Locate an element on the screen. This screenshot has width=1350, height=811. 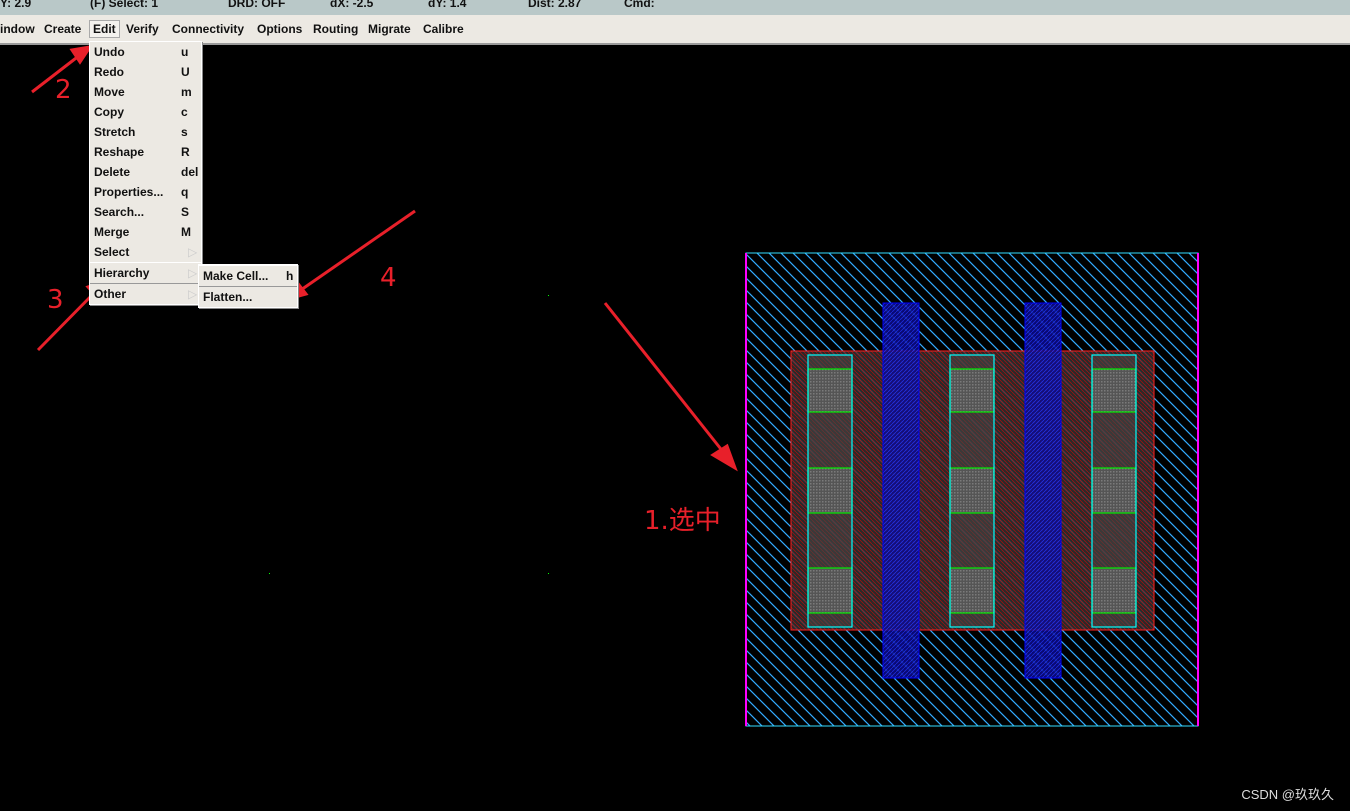
status-dx: dX: -2.5 is located at coordinates (352, 5).